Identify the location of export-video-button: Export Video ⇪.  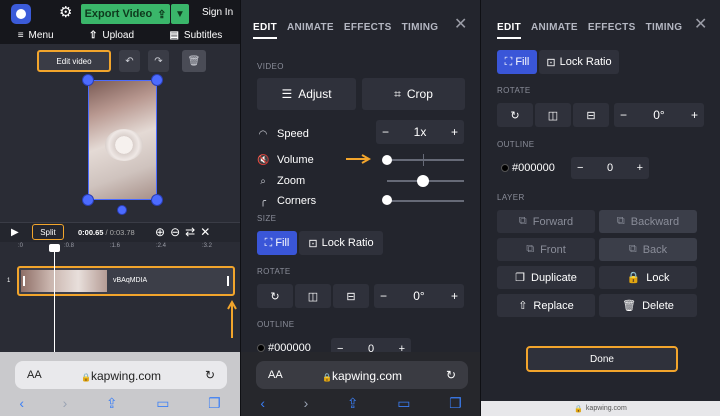
(125, 14).